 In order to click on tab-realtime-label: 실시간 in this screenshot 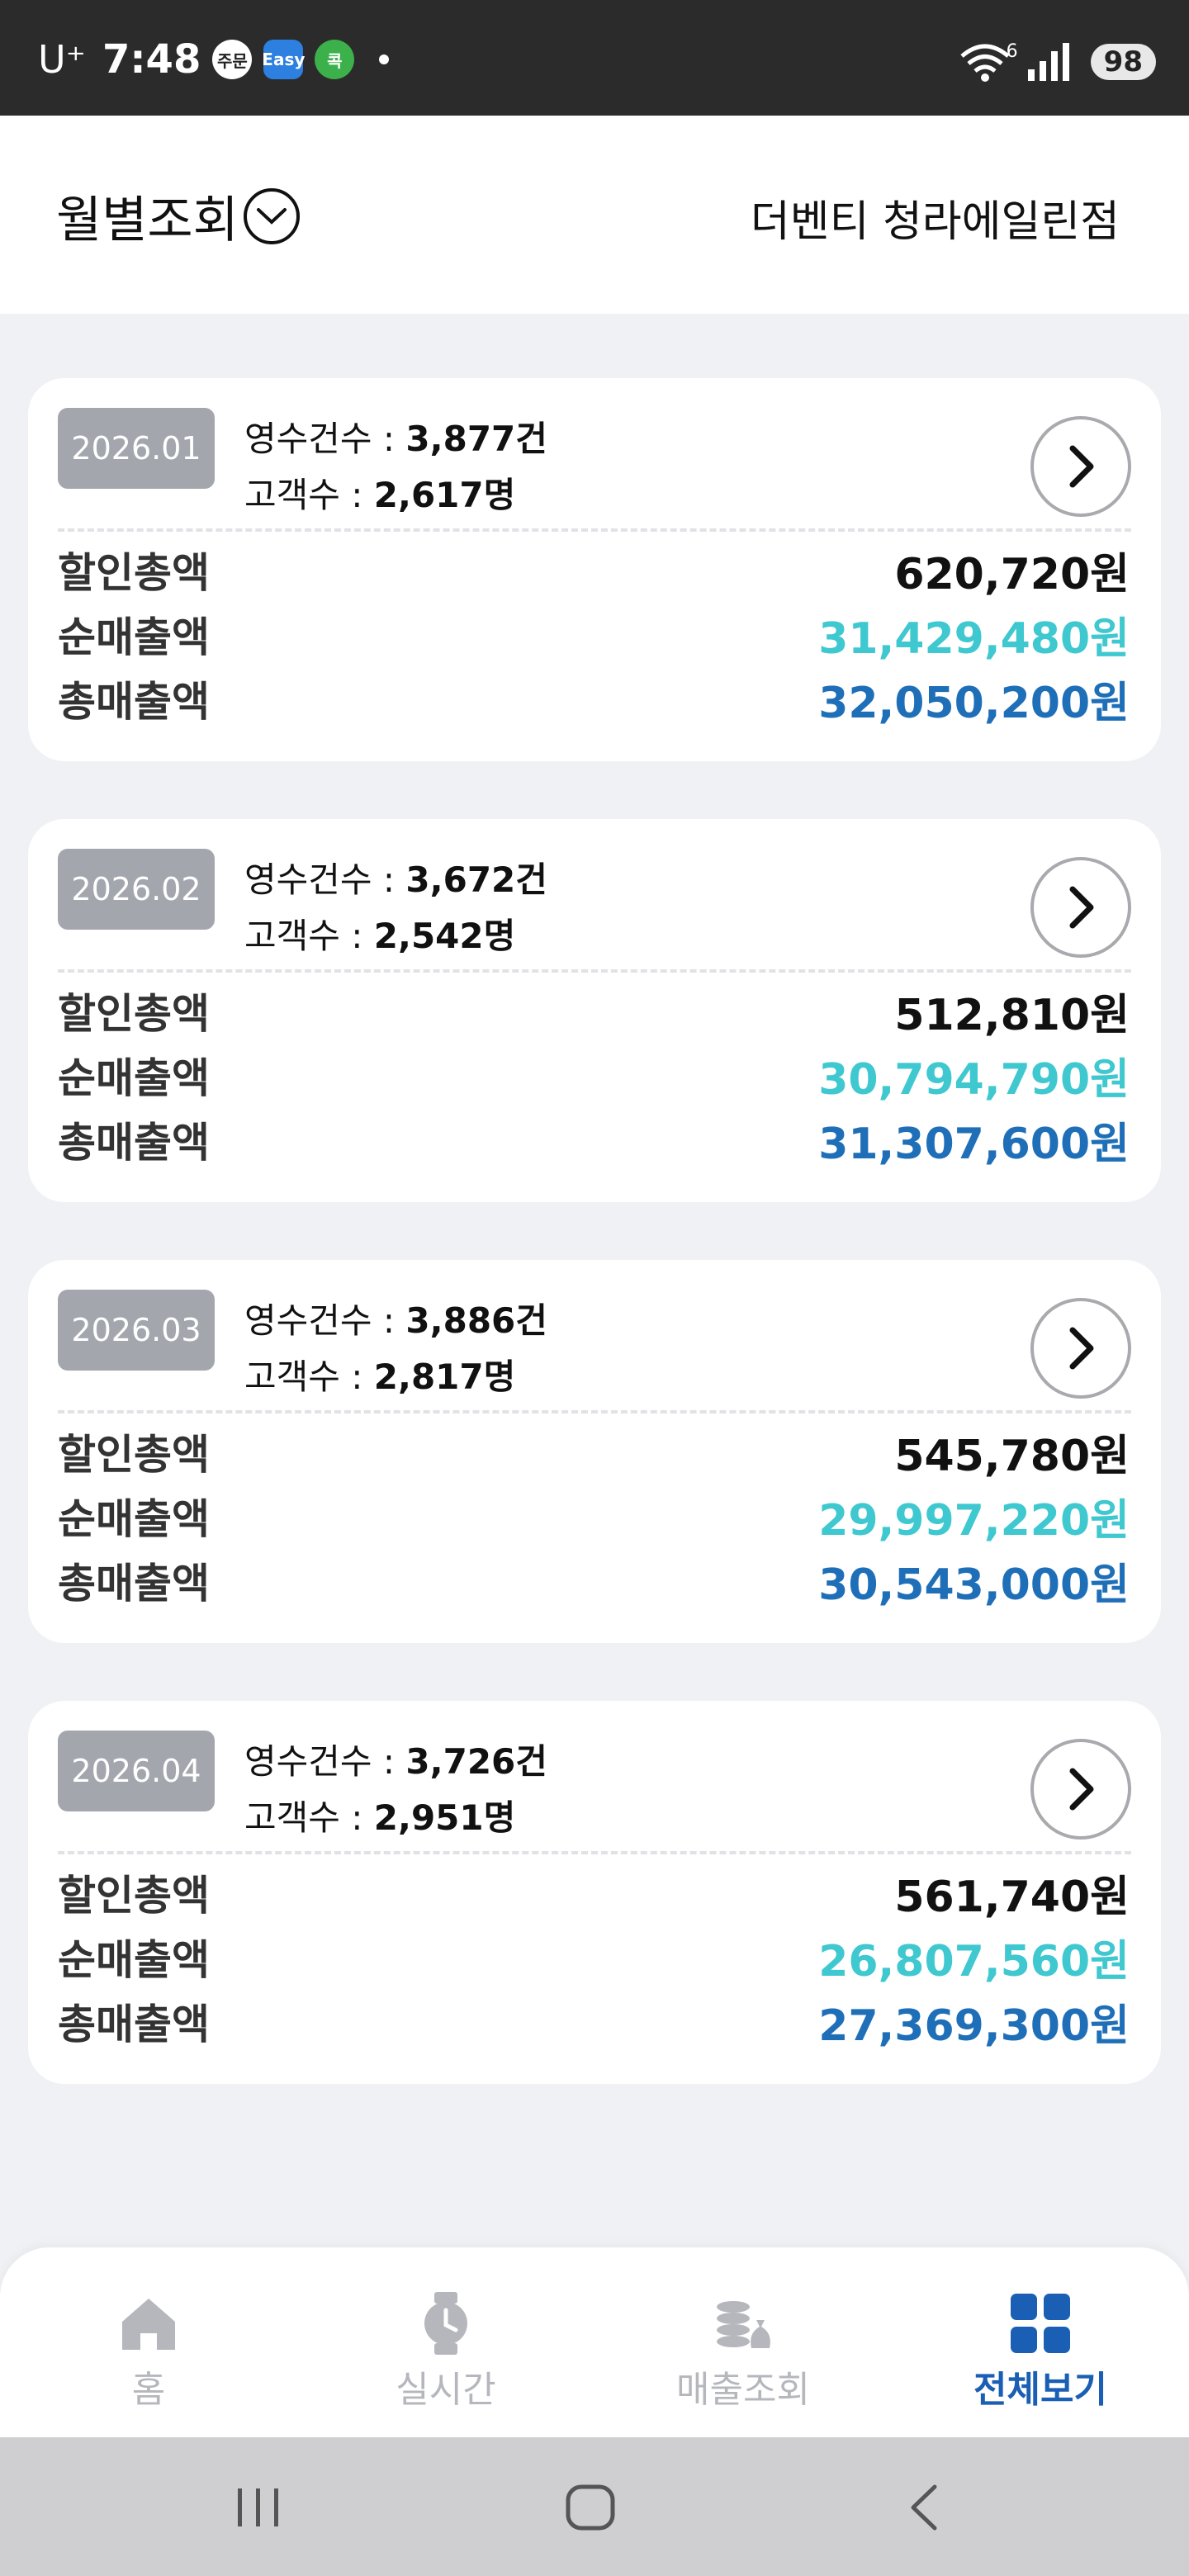, I will do `click(446, 2390)`.